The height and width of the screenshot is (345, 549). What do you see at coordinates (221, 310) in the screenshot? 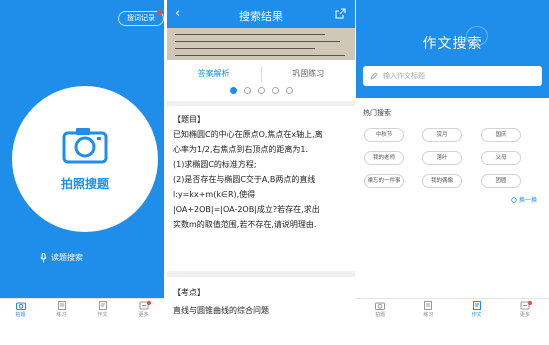
I see `knowledge-text: 直线与圆锥曲线的综合问题` at bounding box center [221, 310].